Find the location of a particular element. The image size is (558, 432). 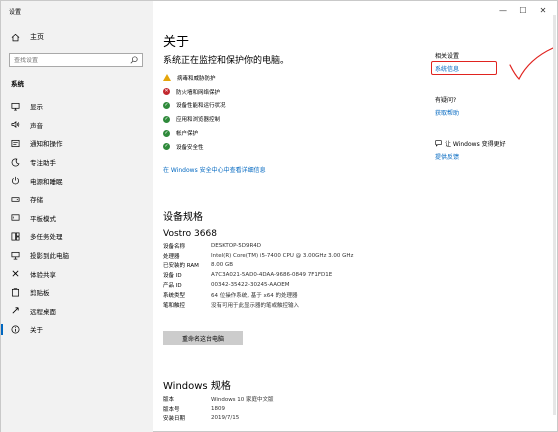

sidebar-item-project: 投影到此电脑 is located at coordinates (77, 255).